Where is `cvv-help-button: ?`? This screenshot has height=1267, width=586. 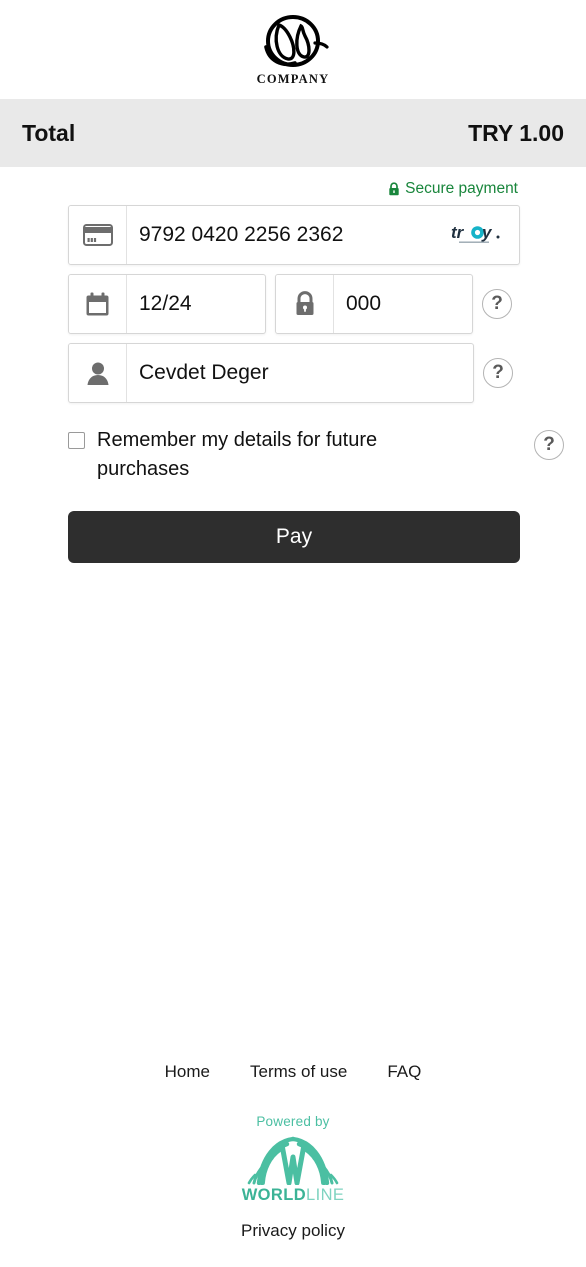
cvv-help-button: ? is located at coordinates (497, 304).